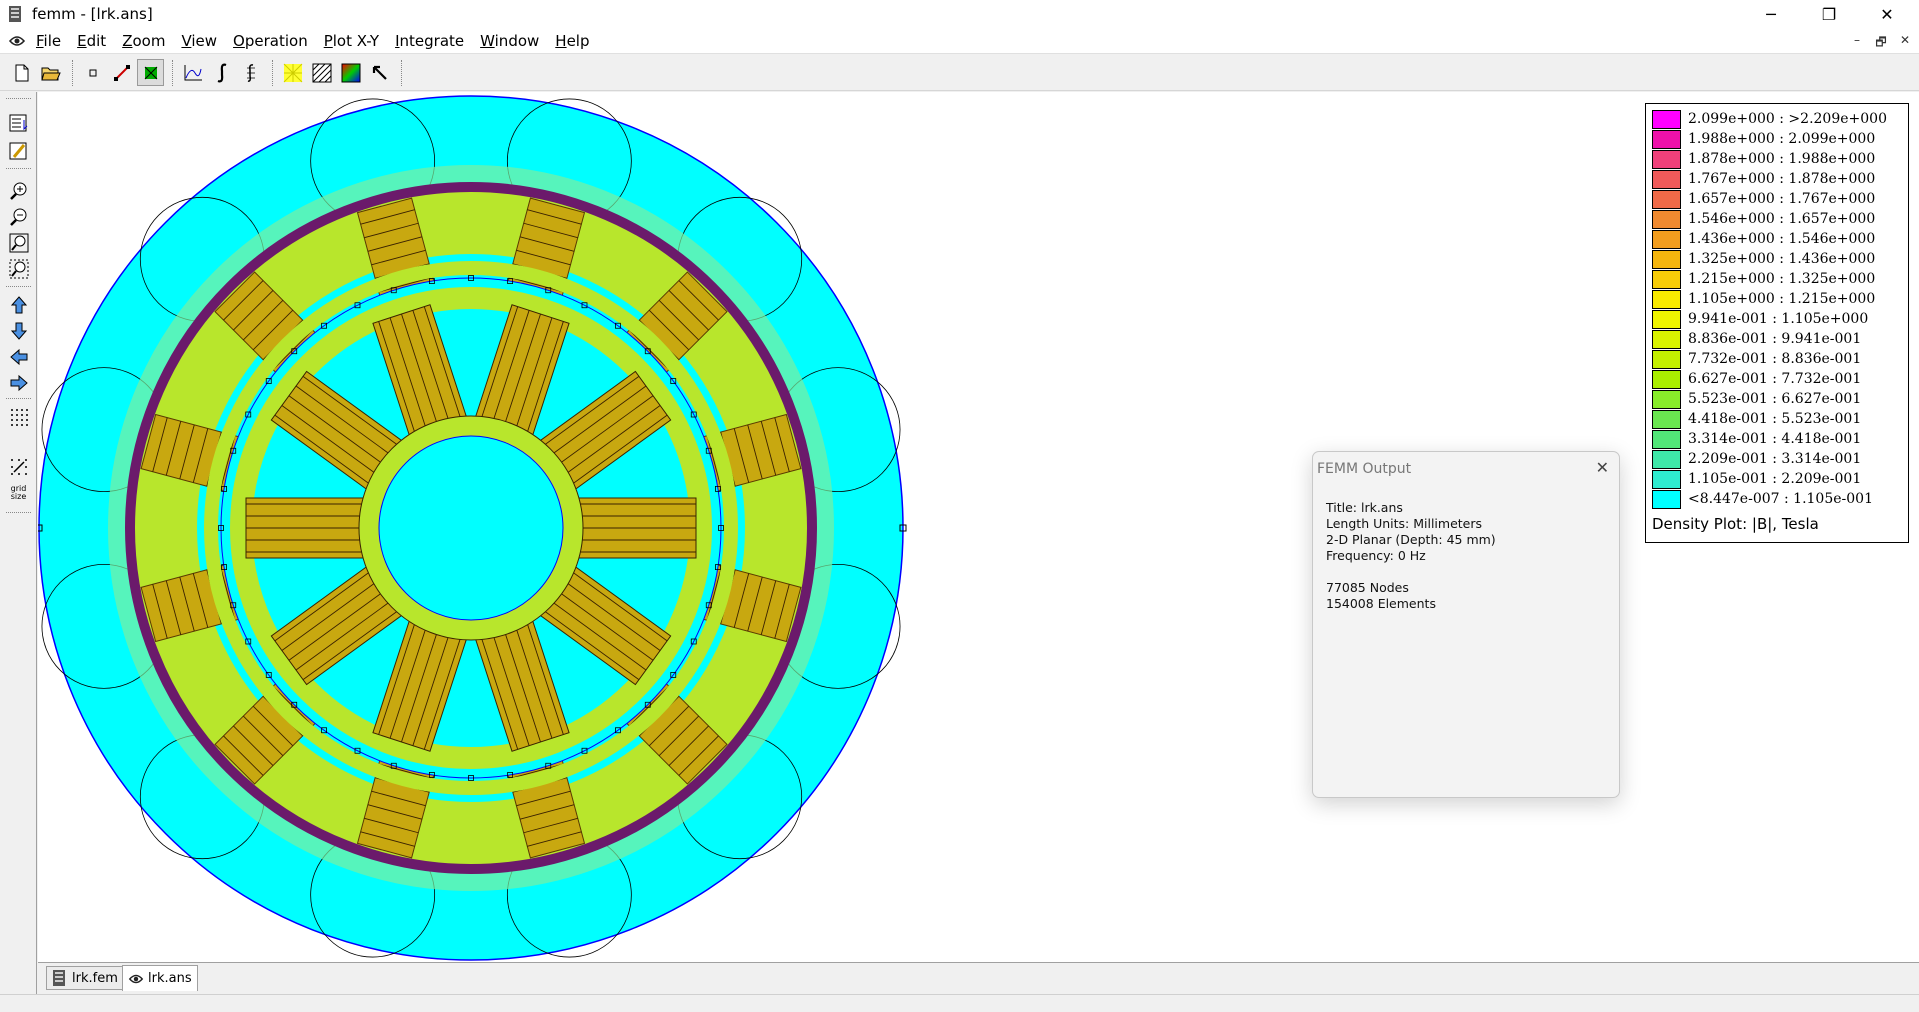 This screenshot has height=1012, width=1919. I want to click on minimize-button: ─, so click(1771, 14).